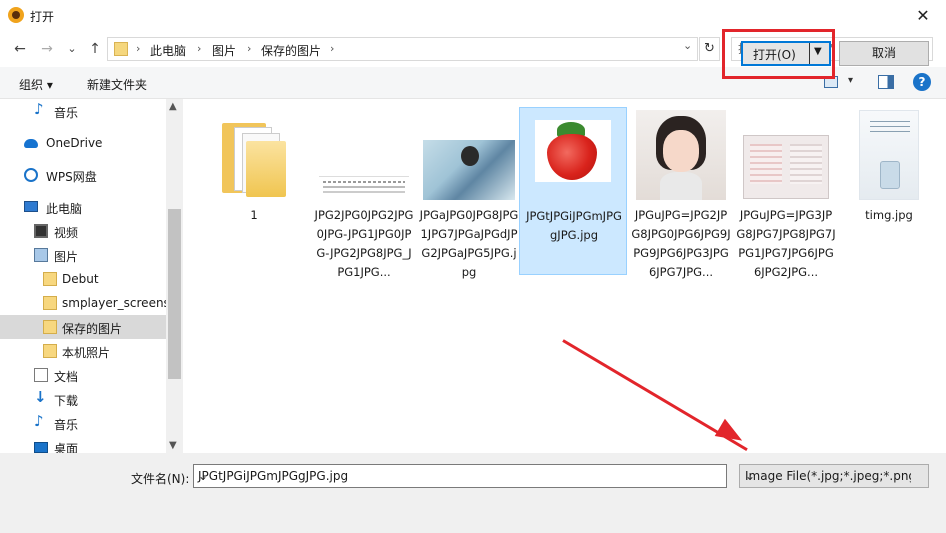 The image size is (946, 533). I want to click on scroll-down-icon: ▼, so click(173, 445).